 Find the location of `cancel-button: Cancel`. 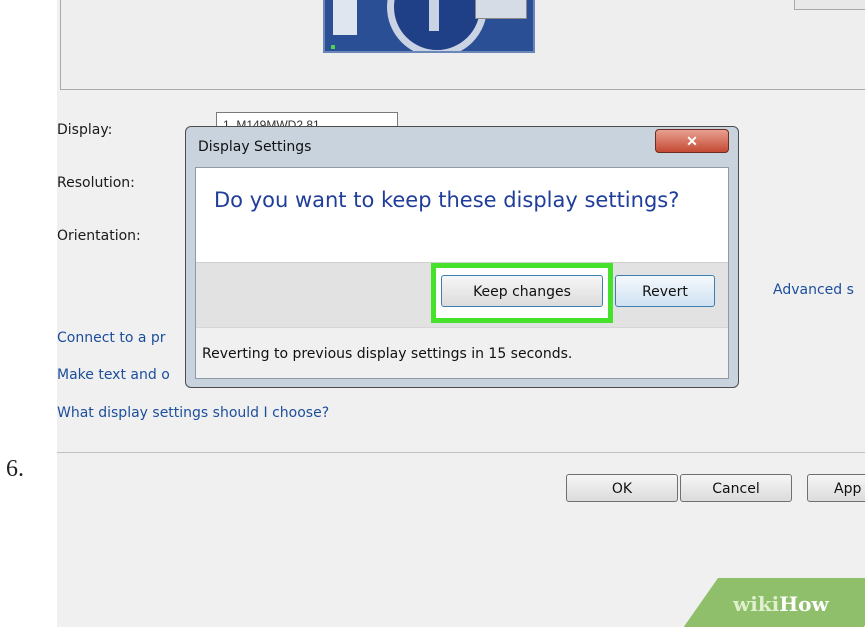

cancel-button: Cancel is located at coordinates (736, 488).